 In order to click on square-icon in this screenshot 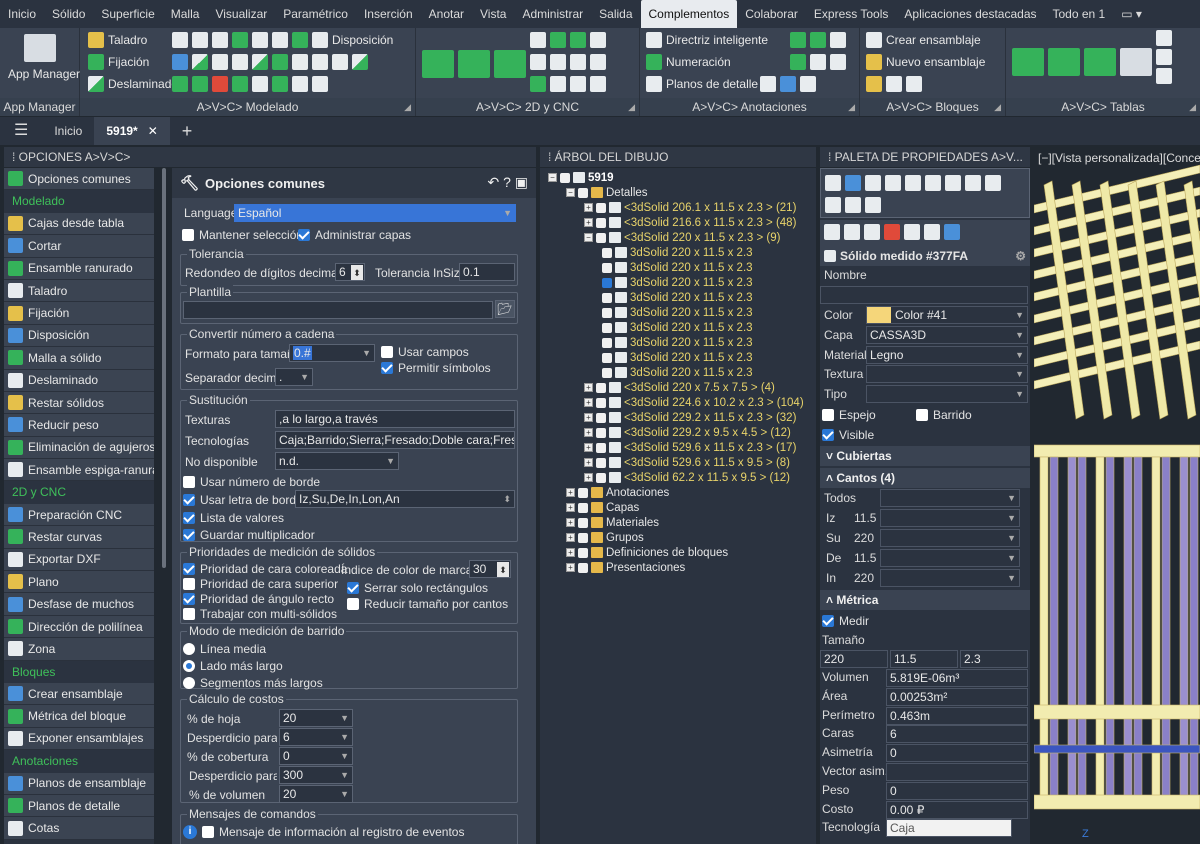, I will do `click(578, 62)`.